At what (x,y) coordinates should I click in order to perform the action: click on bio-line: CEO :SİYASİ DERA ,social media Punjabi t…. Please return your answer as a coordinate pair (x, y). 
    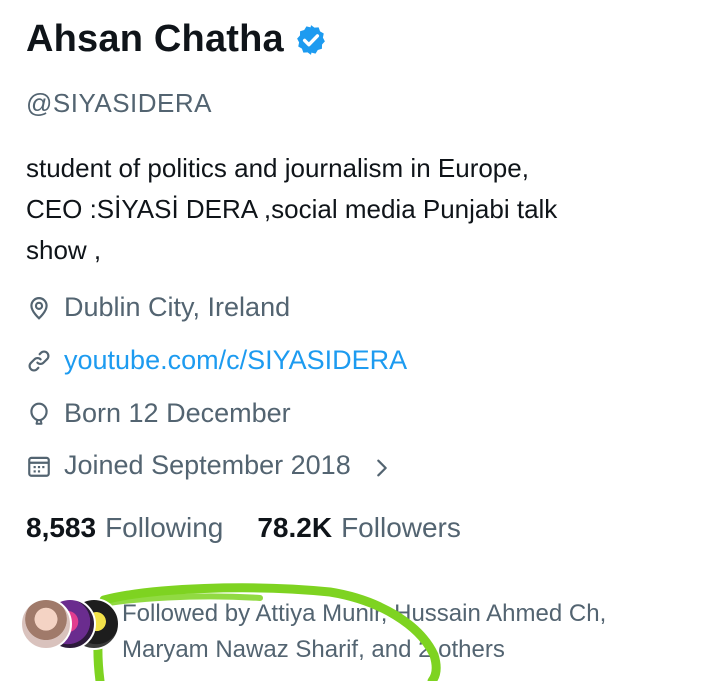
    Looking at the image, I should click on (292, 209).